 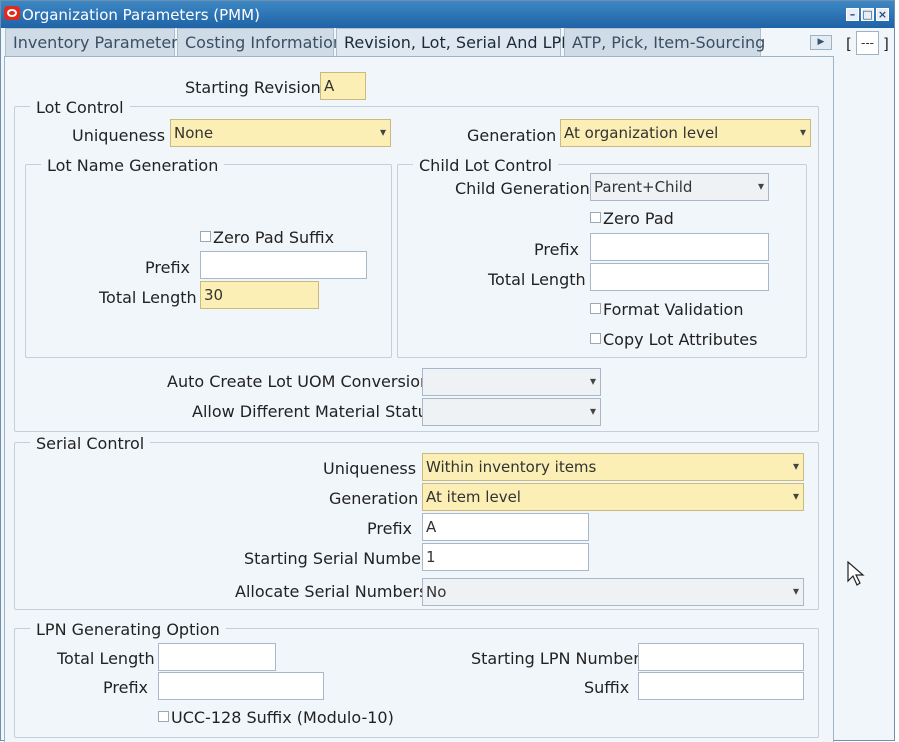 I want to click on serial-control-legend: Serial Control, so click(x=90, y=443).